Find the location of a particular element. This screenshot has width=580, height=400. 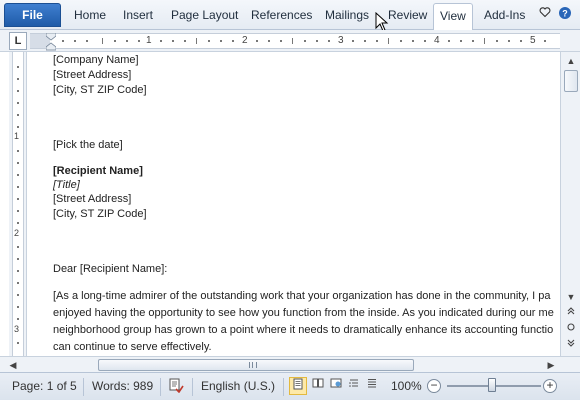

select-browse-object-icon is located at coordinates (571, 329).